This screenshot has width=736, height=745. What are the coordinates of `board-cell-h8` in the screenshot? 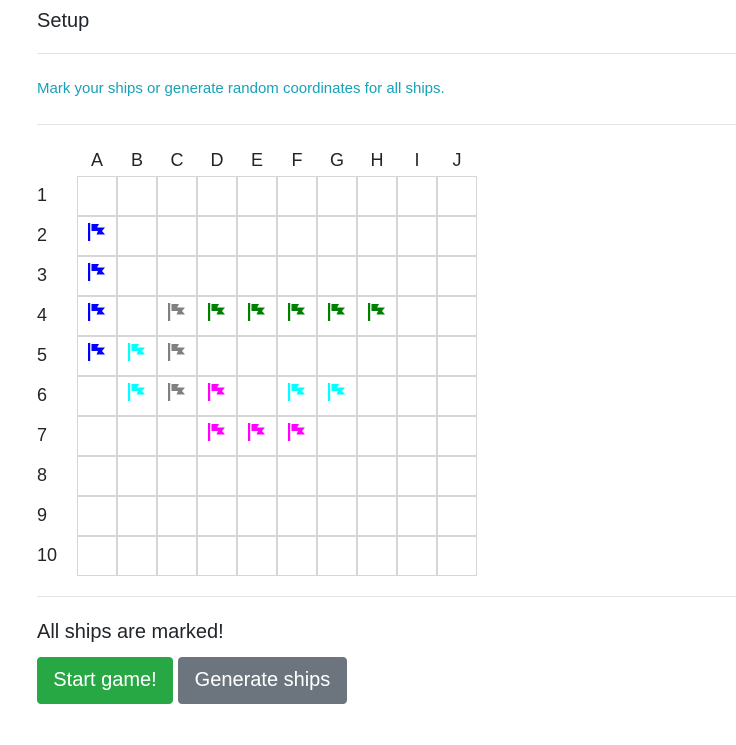 It's located at (377, 476).